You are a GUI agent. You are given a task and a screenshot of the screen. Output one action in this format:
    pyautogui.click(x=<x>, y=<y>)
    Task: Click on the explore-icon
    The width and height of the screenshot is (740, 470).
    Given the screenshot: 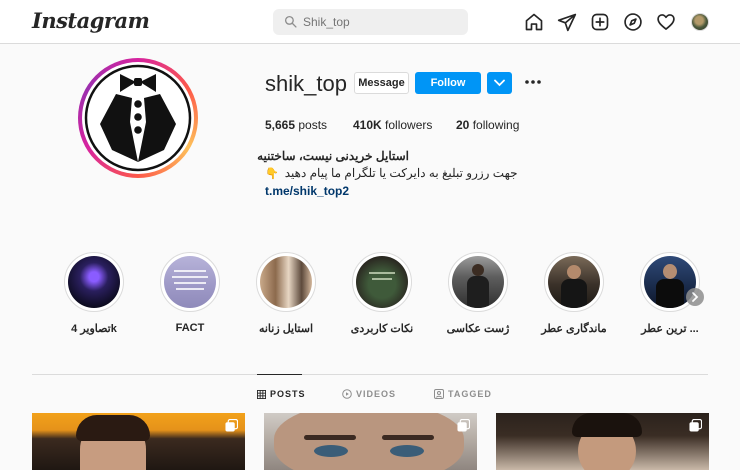 What is the action you would take?
    pyautogui.click(x=633, y=22)
    